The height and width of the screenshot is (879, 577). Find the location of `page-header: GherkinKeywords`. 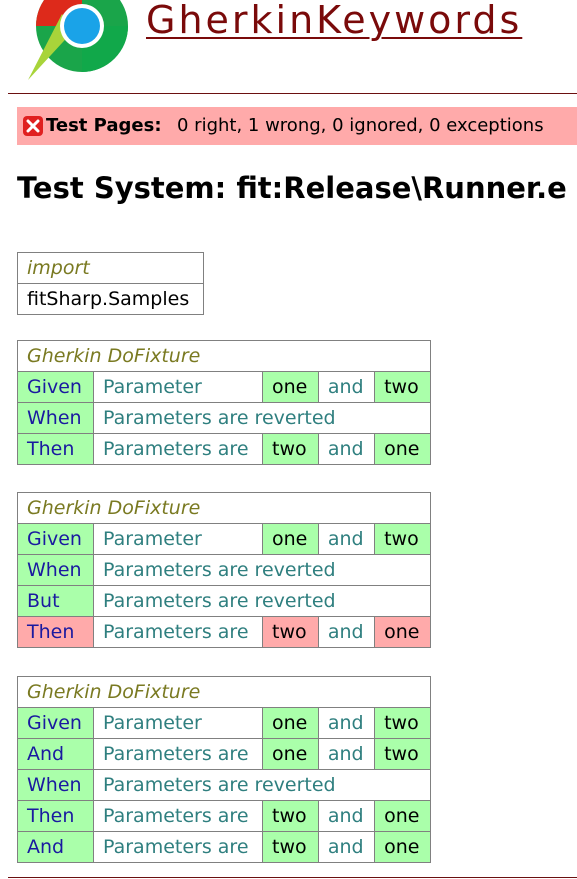

page-header: GherkinKeywords is located at coordinates (288, 46).